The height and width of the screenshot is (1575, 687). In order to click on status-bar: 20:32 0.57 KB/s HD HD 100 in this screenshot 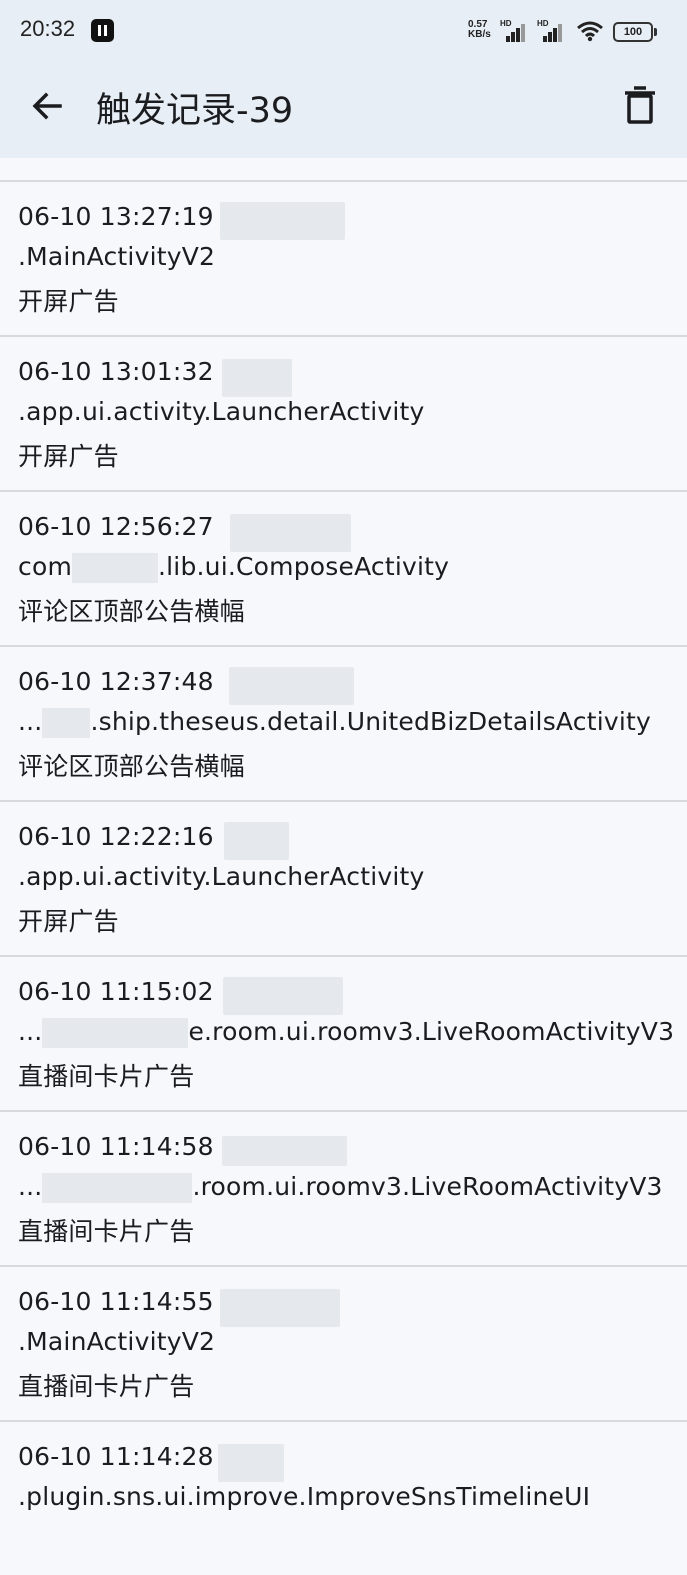, I will do `click(343, 31)`.